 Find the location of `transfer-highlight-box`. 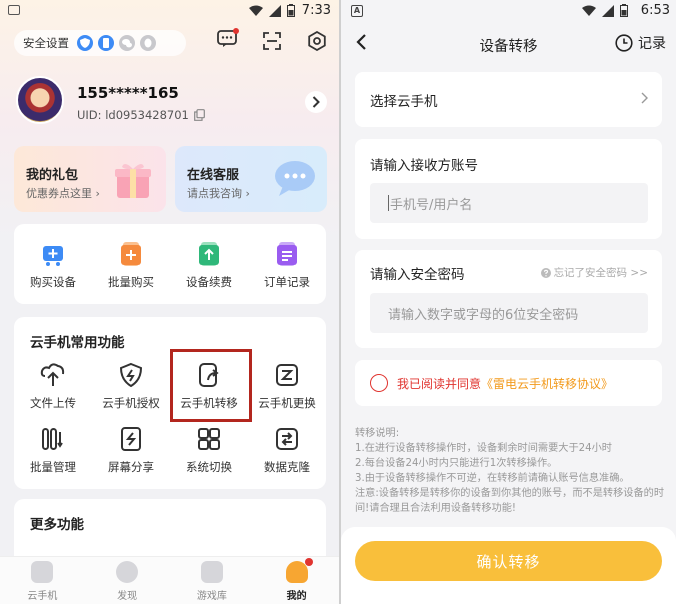

transfer-highlight-box is located at coordinates (211, 385).